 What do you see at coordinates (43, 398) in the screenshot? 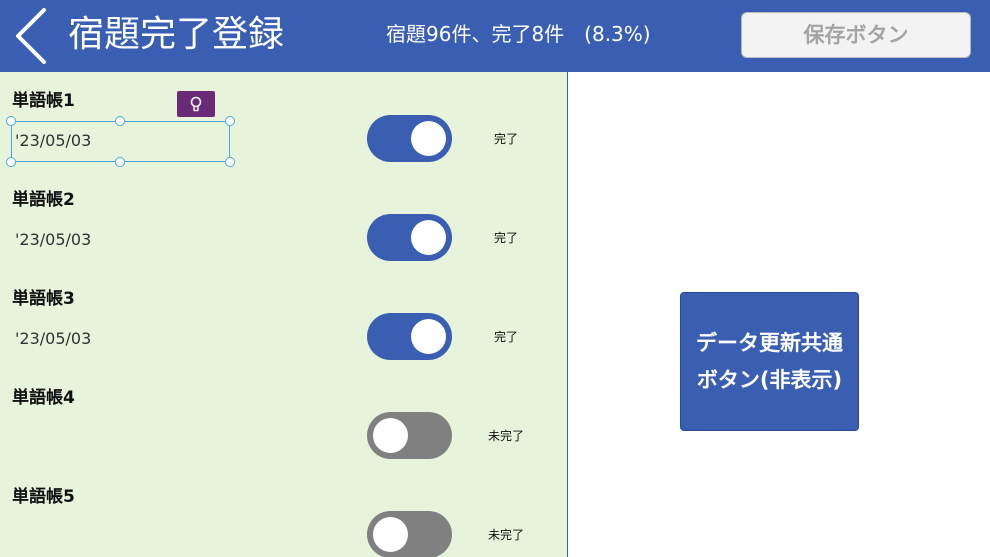
I see `item-name: 単語帳4` at bounding box center [43, 398].